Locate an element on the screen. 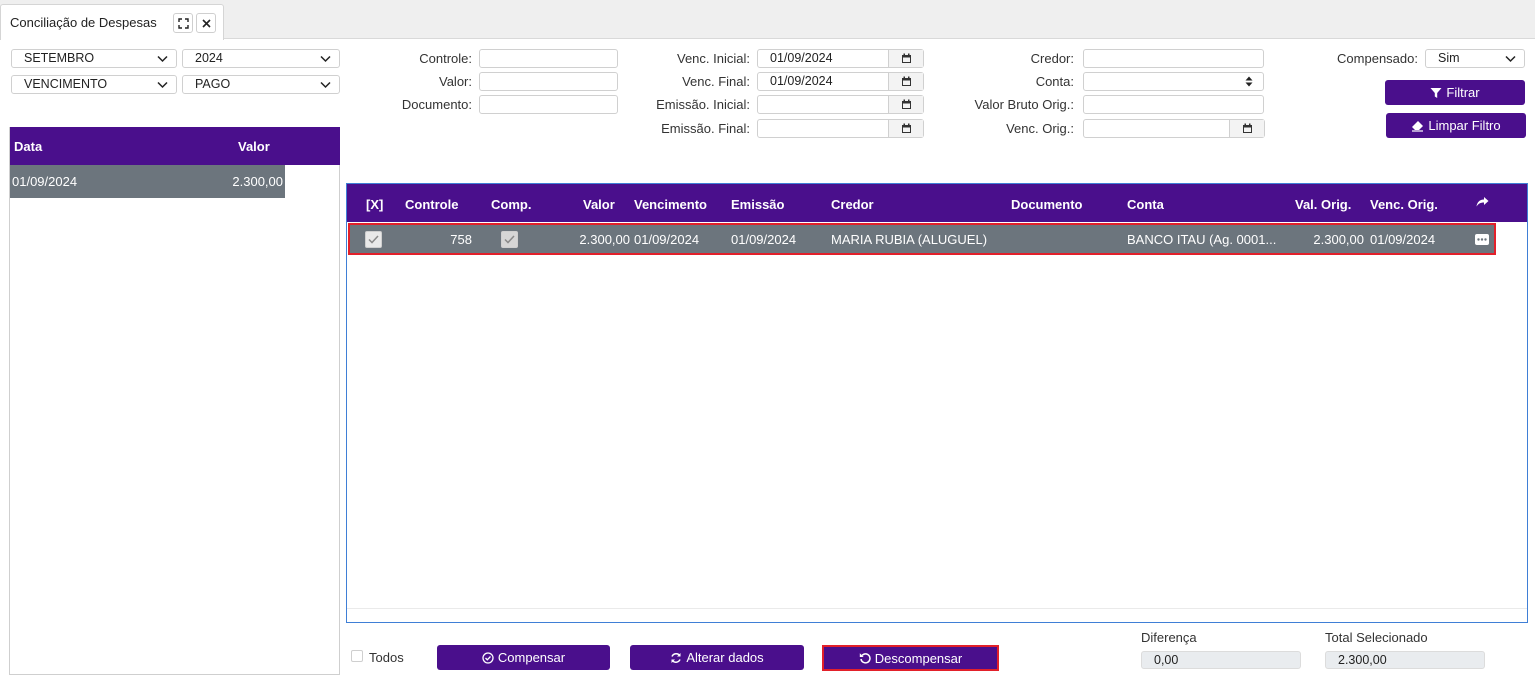 The width and height of the screenshot is (1535, 696). controle-input is located at coordinates (548, 58).